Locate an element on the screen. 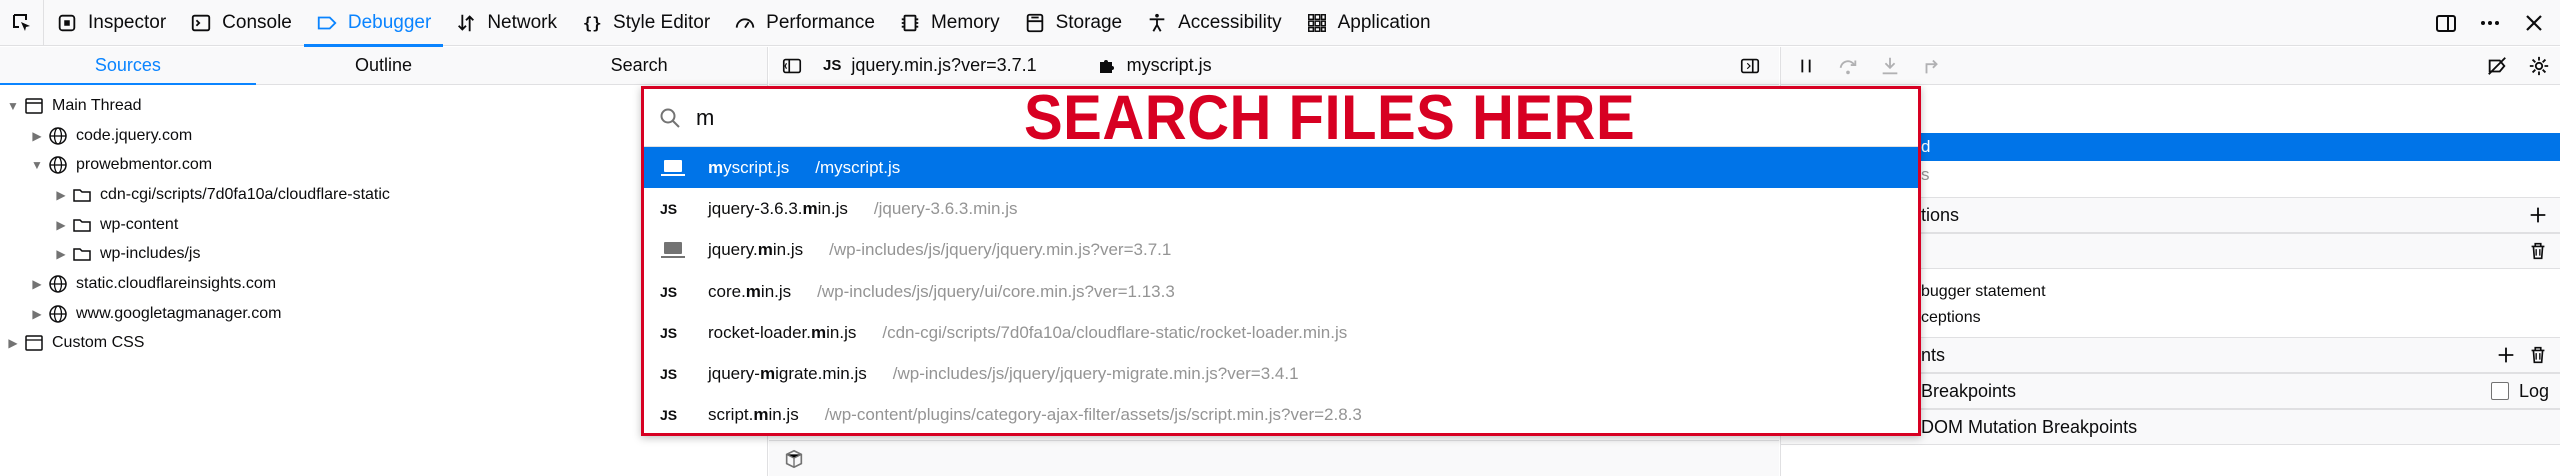 Image resolution: width=2560 pixels, height=476 pixels. result-myscript: myscript.js /myscript.js is located at coordinates (1281, 168).